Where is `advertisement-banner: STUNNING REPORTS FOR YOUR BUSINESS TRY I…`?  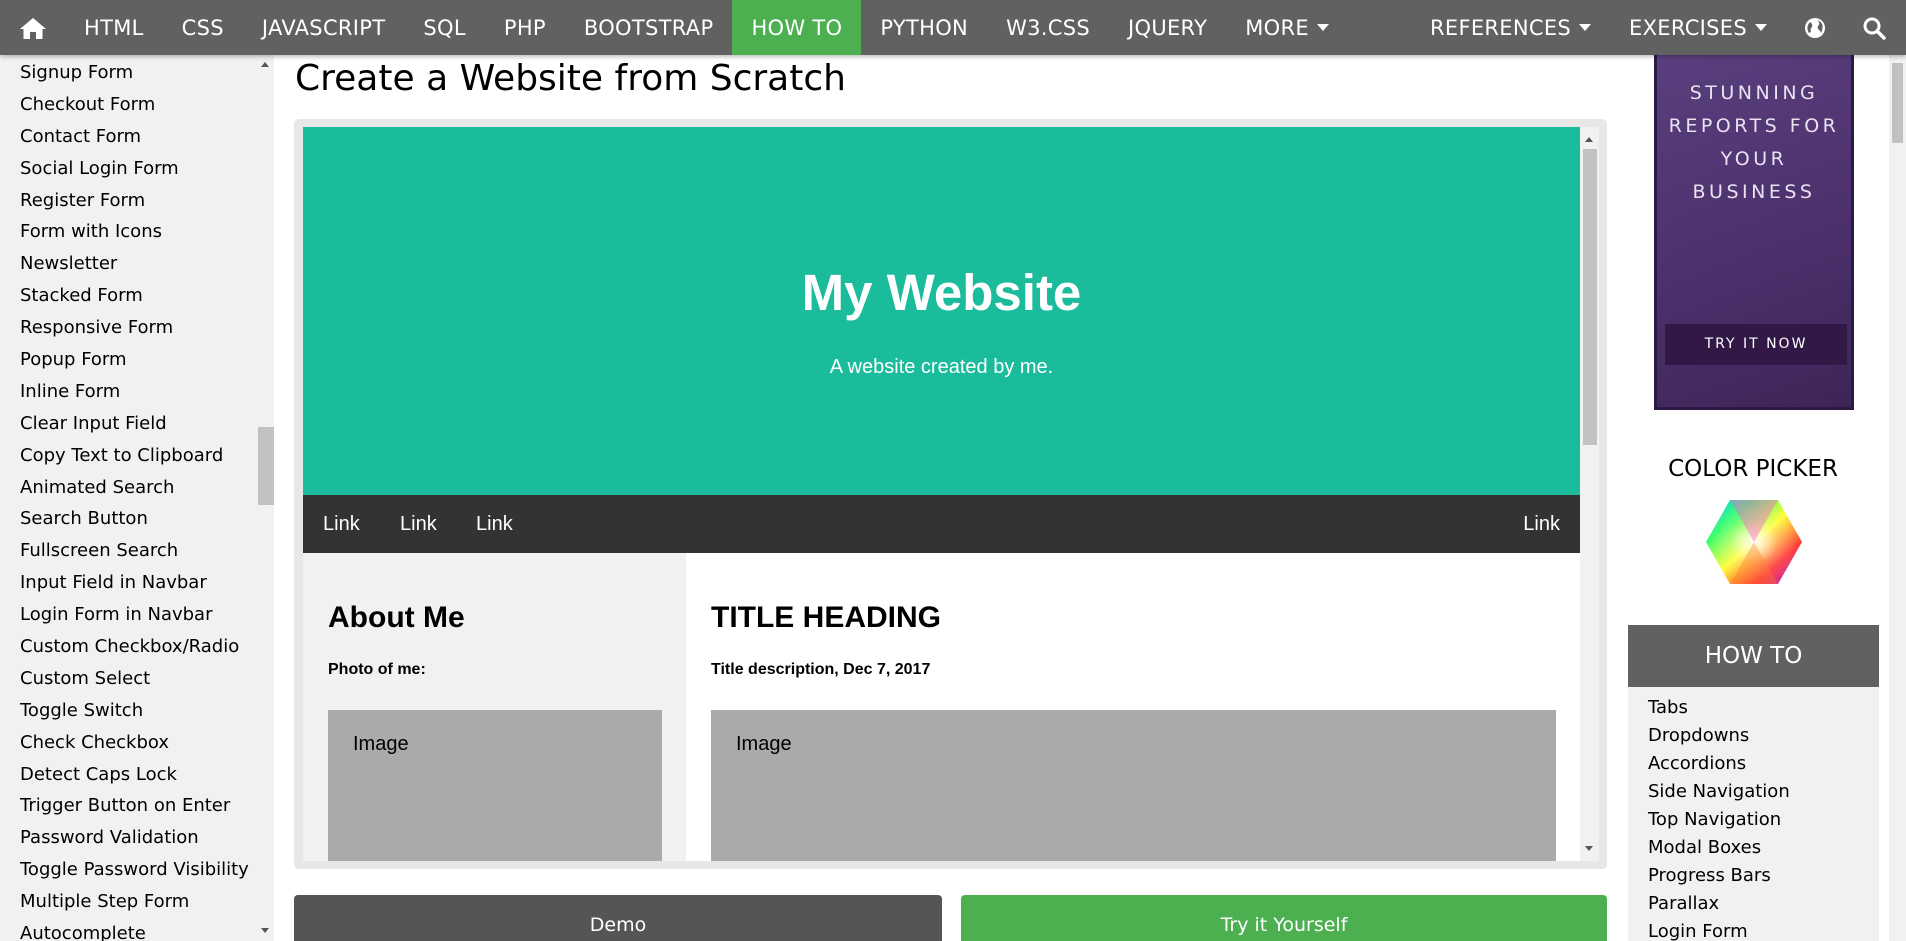 advertisement-banner: STUNNING REPORTS FOR YOUR BUSINESS TRY I… is located at coordinates (1754, 232).